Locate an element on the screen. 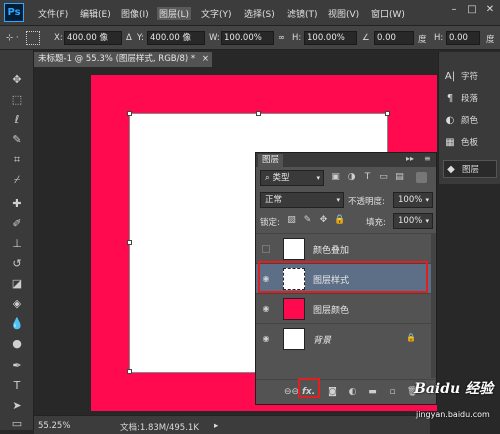  dock-character: A| 字符 is located at coordinates (470, 77).